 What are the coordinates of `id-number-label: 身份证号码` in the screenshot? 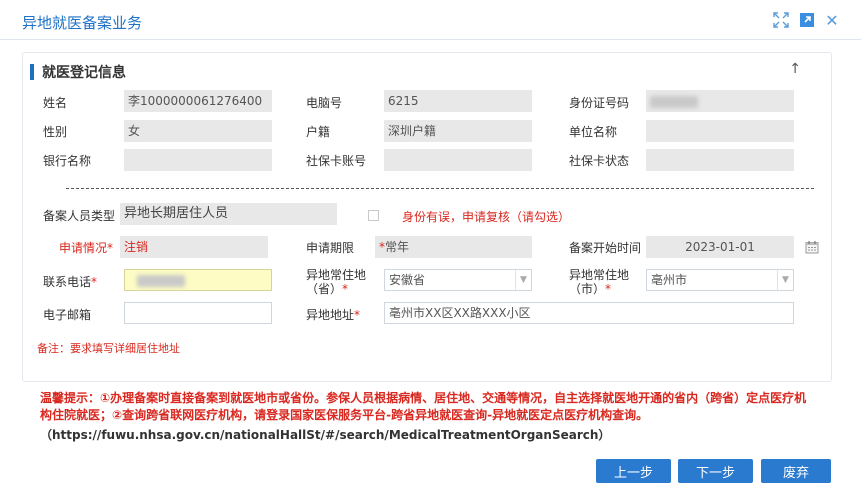 It's located at (599, 103).